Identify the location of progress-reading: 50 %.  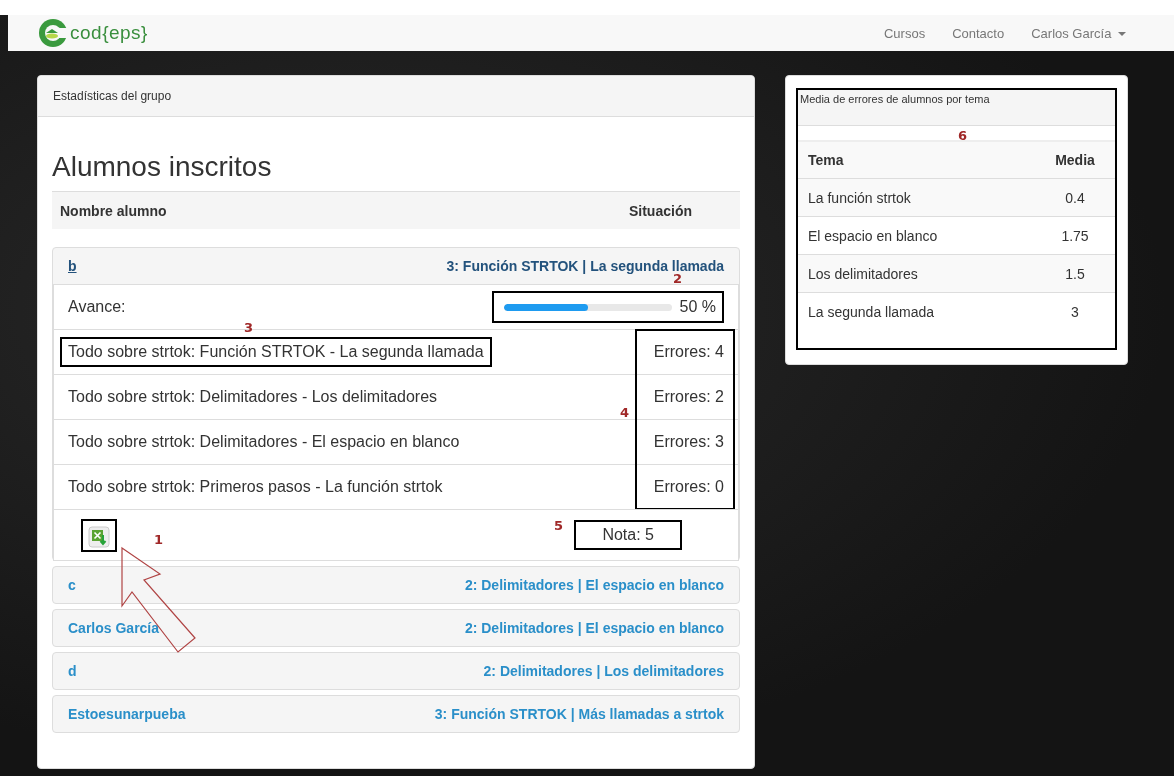
(697, 307).